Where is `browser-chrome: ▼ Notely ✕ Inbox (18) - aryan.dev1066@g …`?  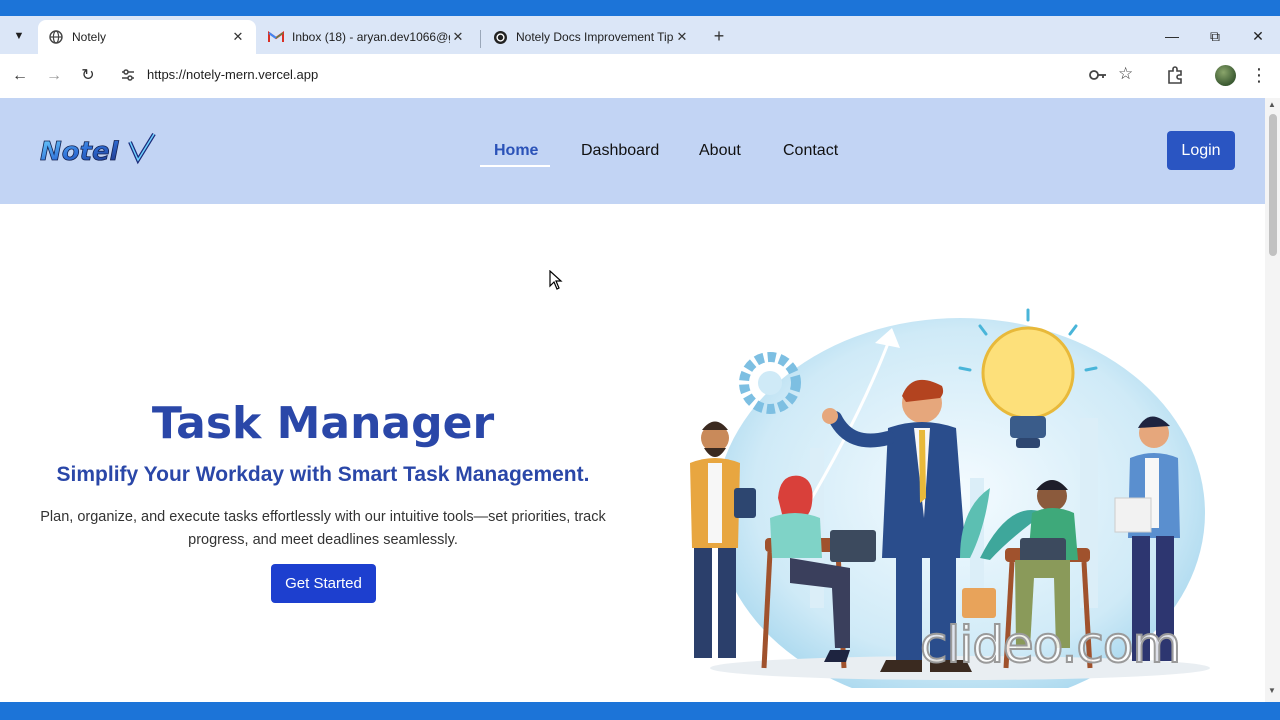
browser-chrome: ▼ Notely ✕ Inbox (18) - aryan.dev1066@g … is located at coordinates (640, 57).